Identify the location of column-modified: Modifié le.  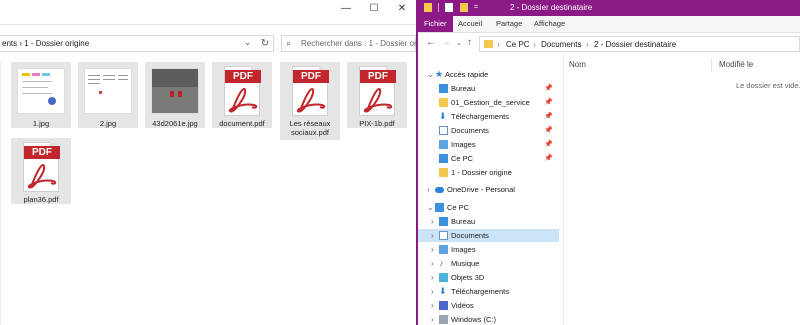
(736, 64).